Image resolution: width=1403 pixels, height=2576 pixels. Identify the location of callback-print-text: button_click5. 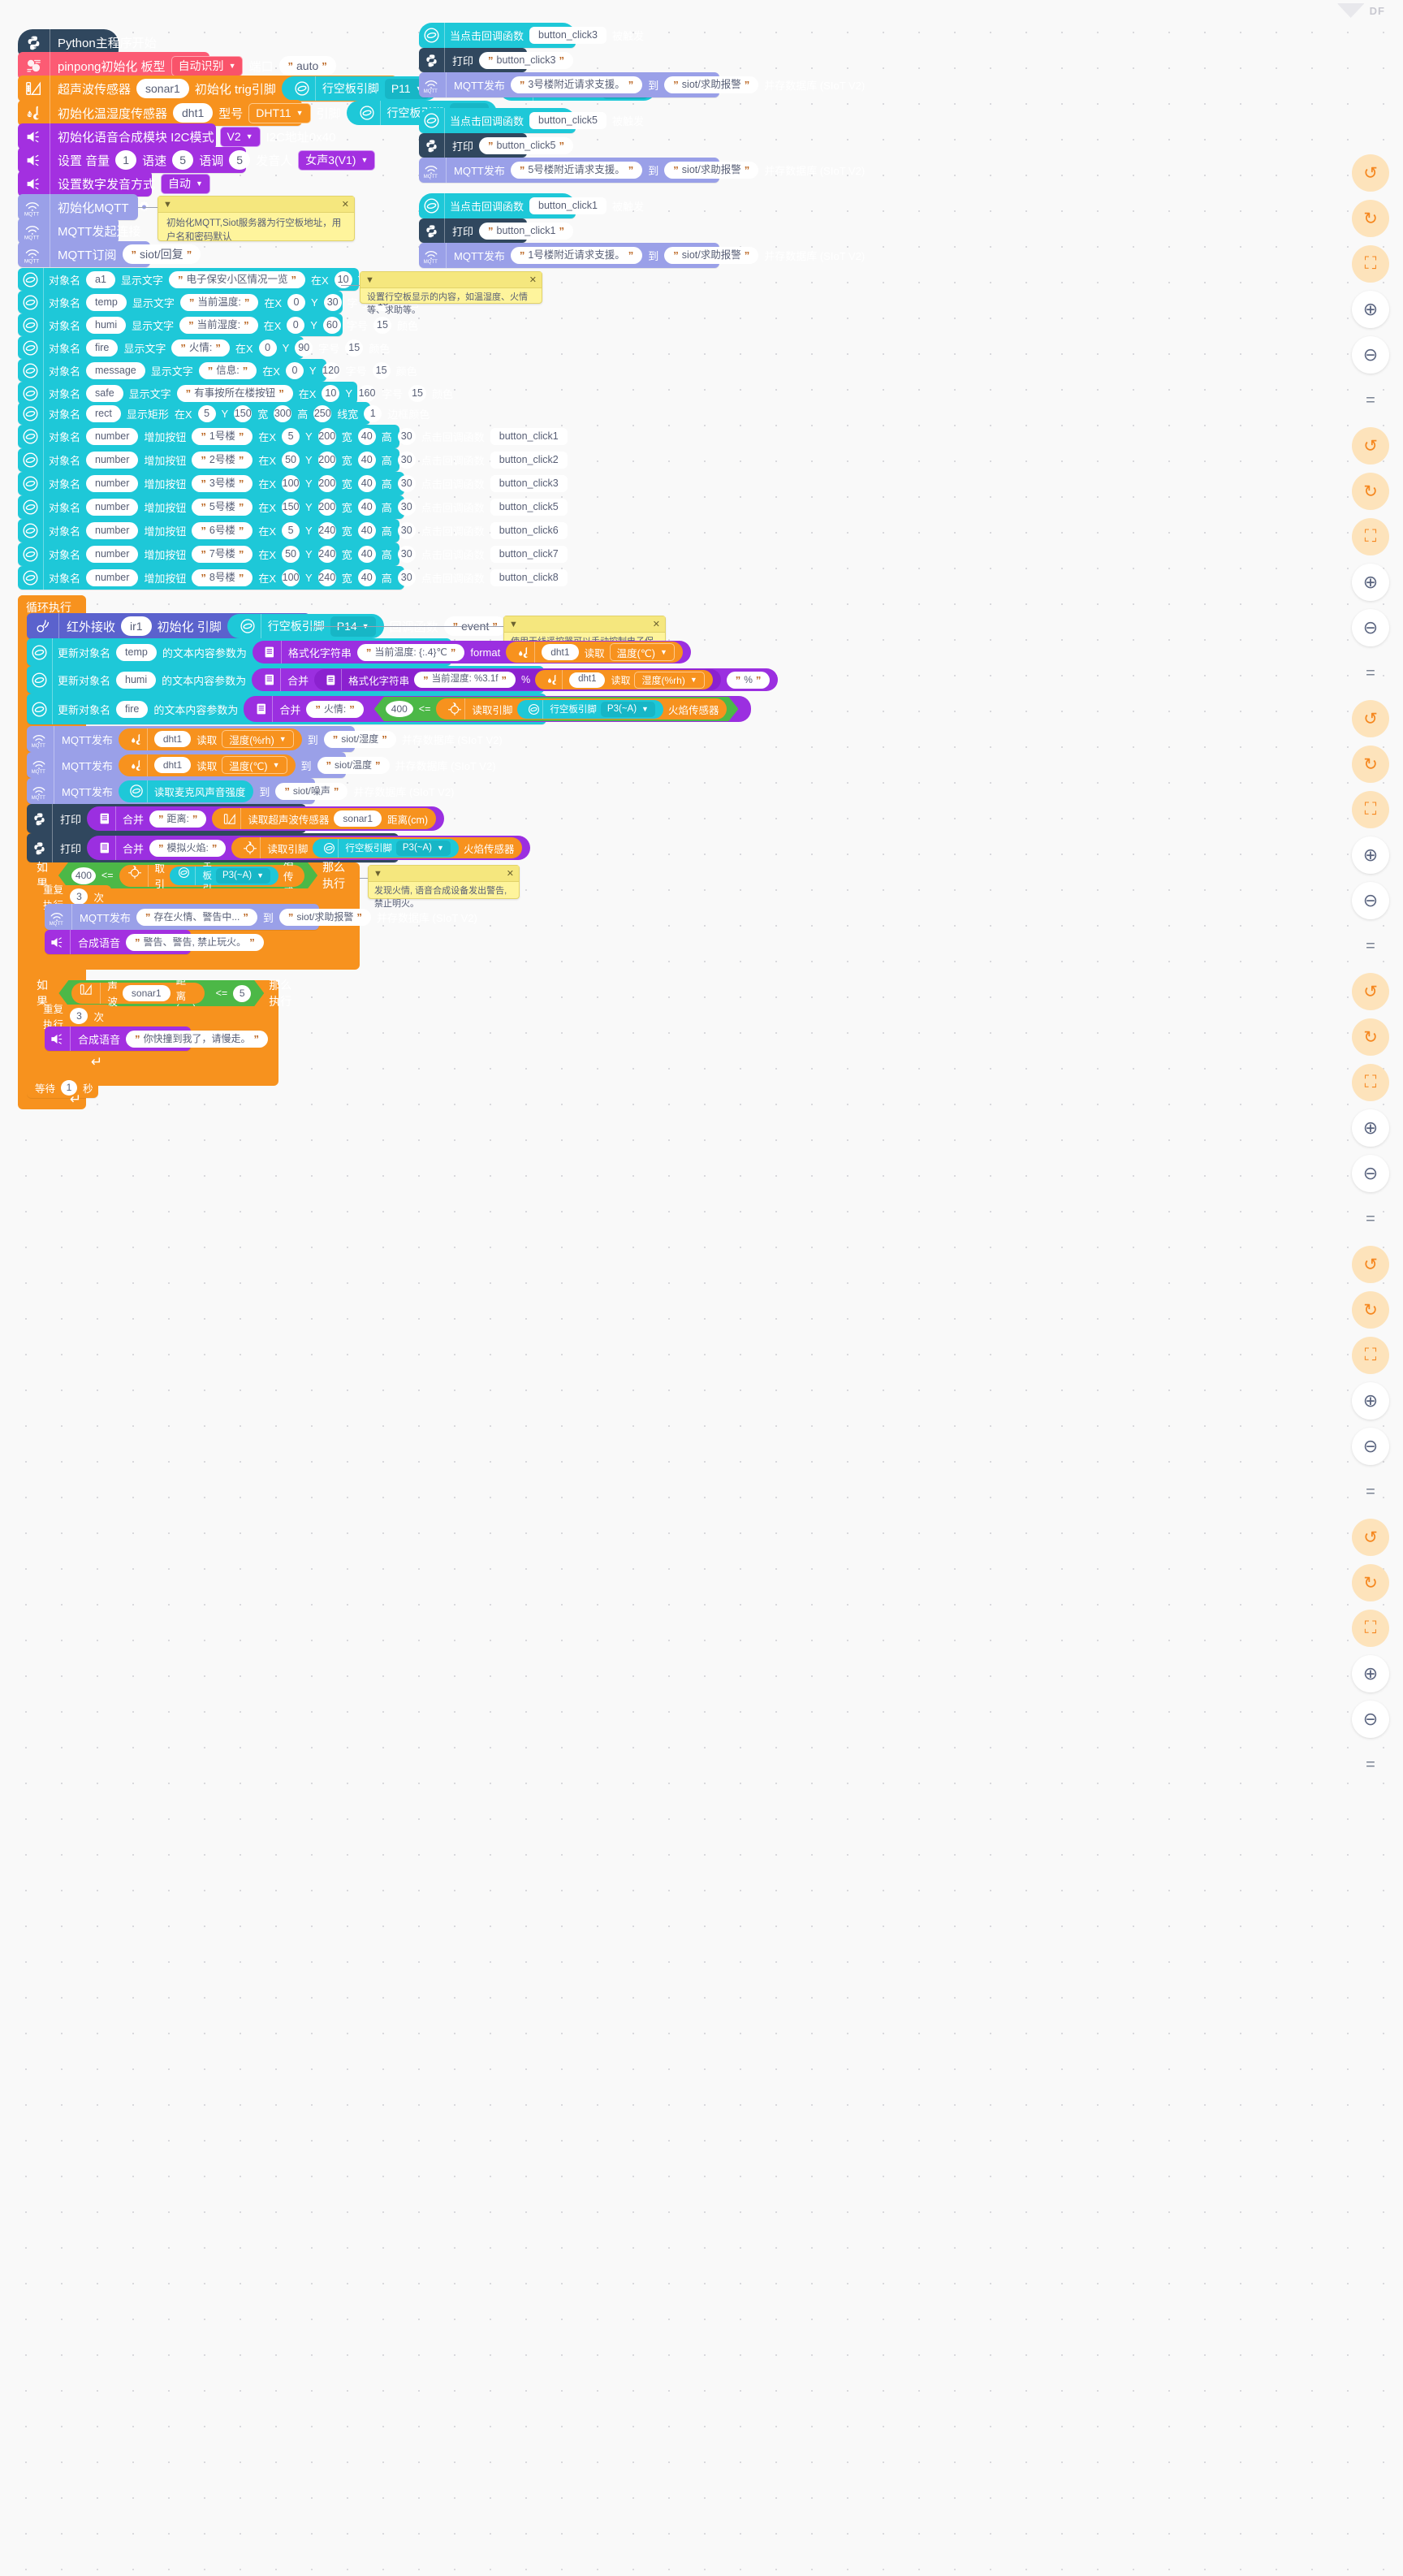
(526, 145).